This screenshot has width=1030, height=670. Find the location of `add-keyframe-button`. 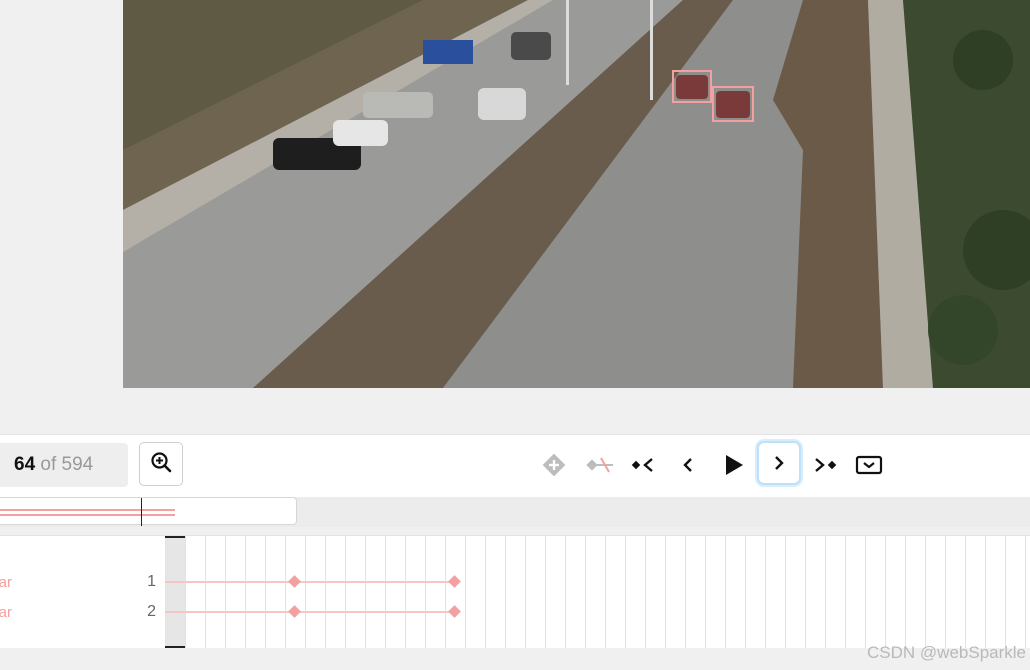

add-keyframe-button is located at coordinates (554, 465).